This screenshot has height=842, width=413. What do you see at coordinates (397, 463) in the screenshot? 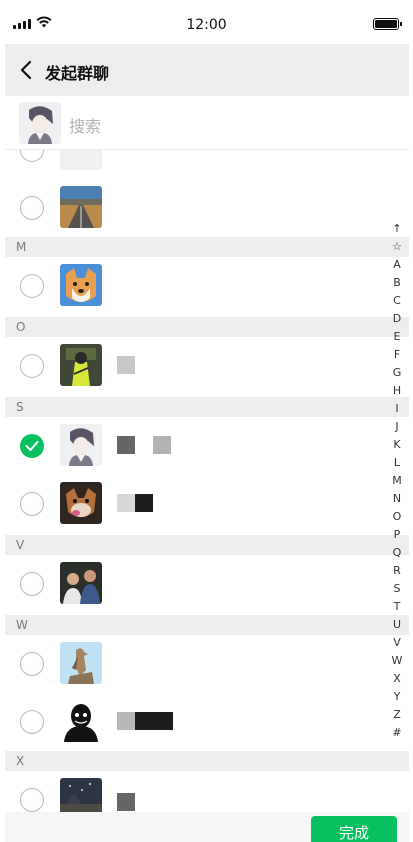
I see `index-letter: L` at bounding box center [397, 463].